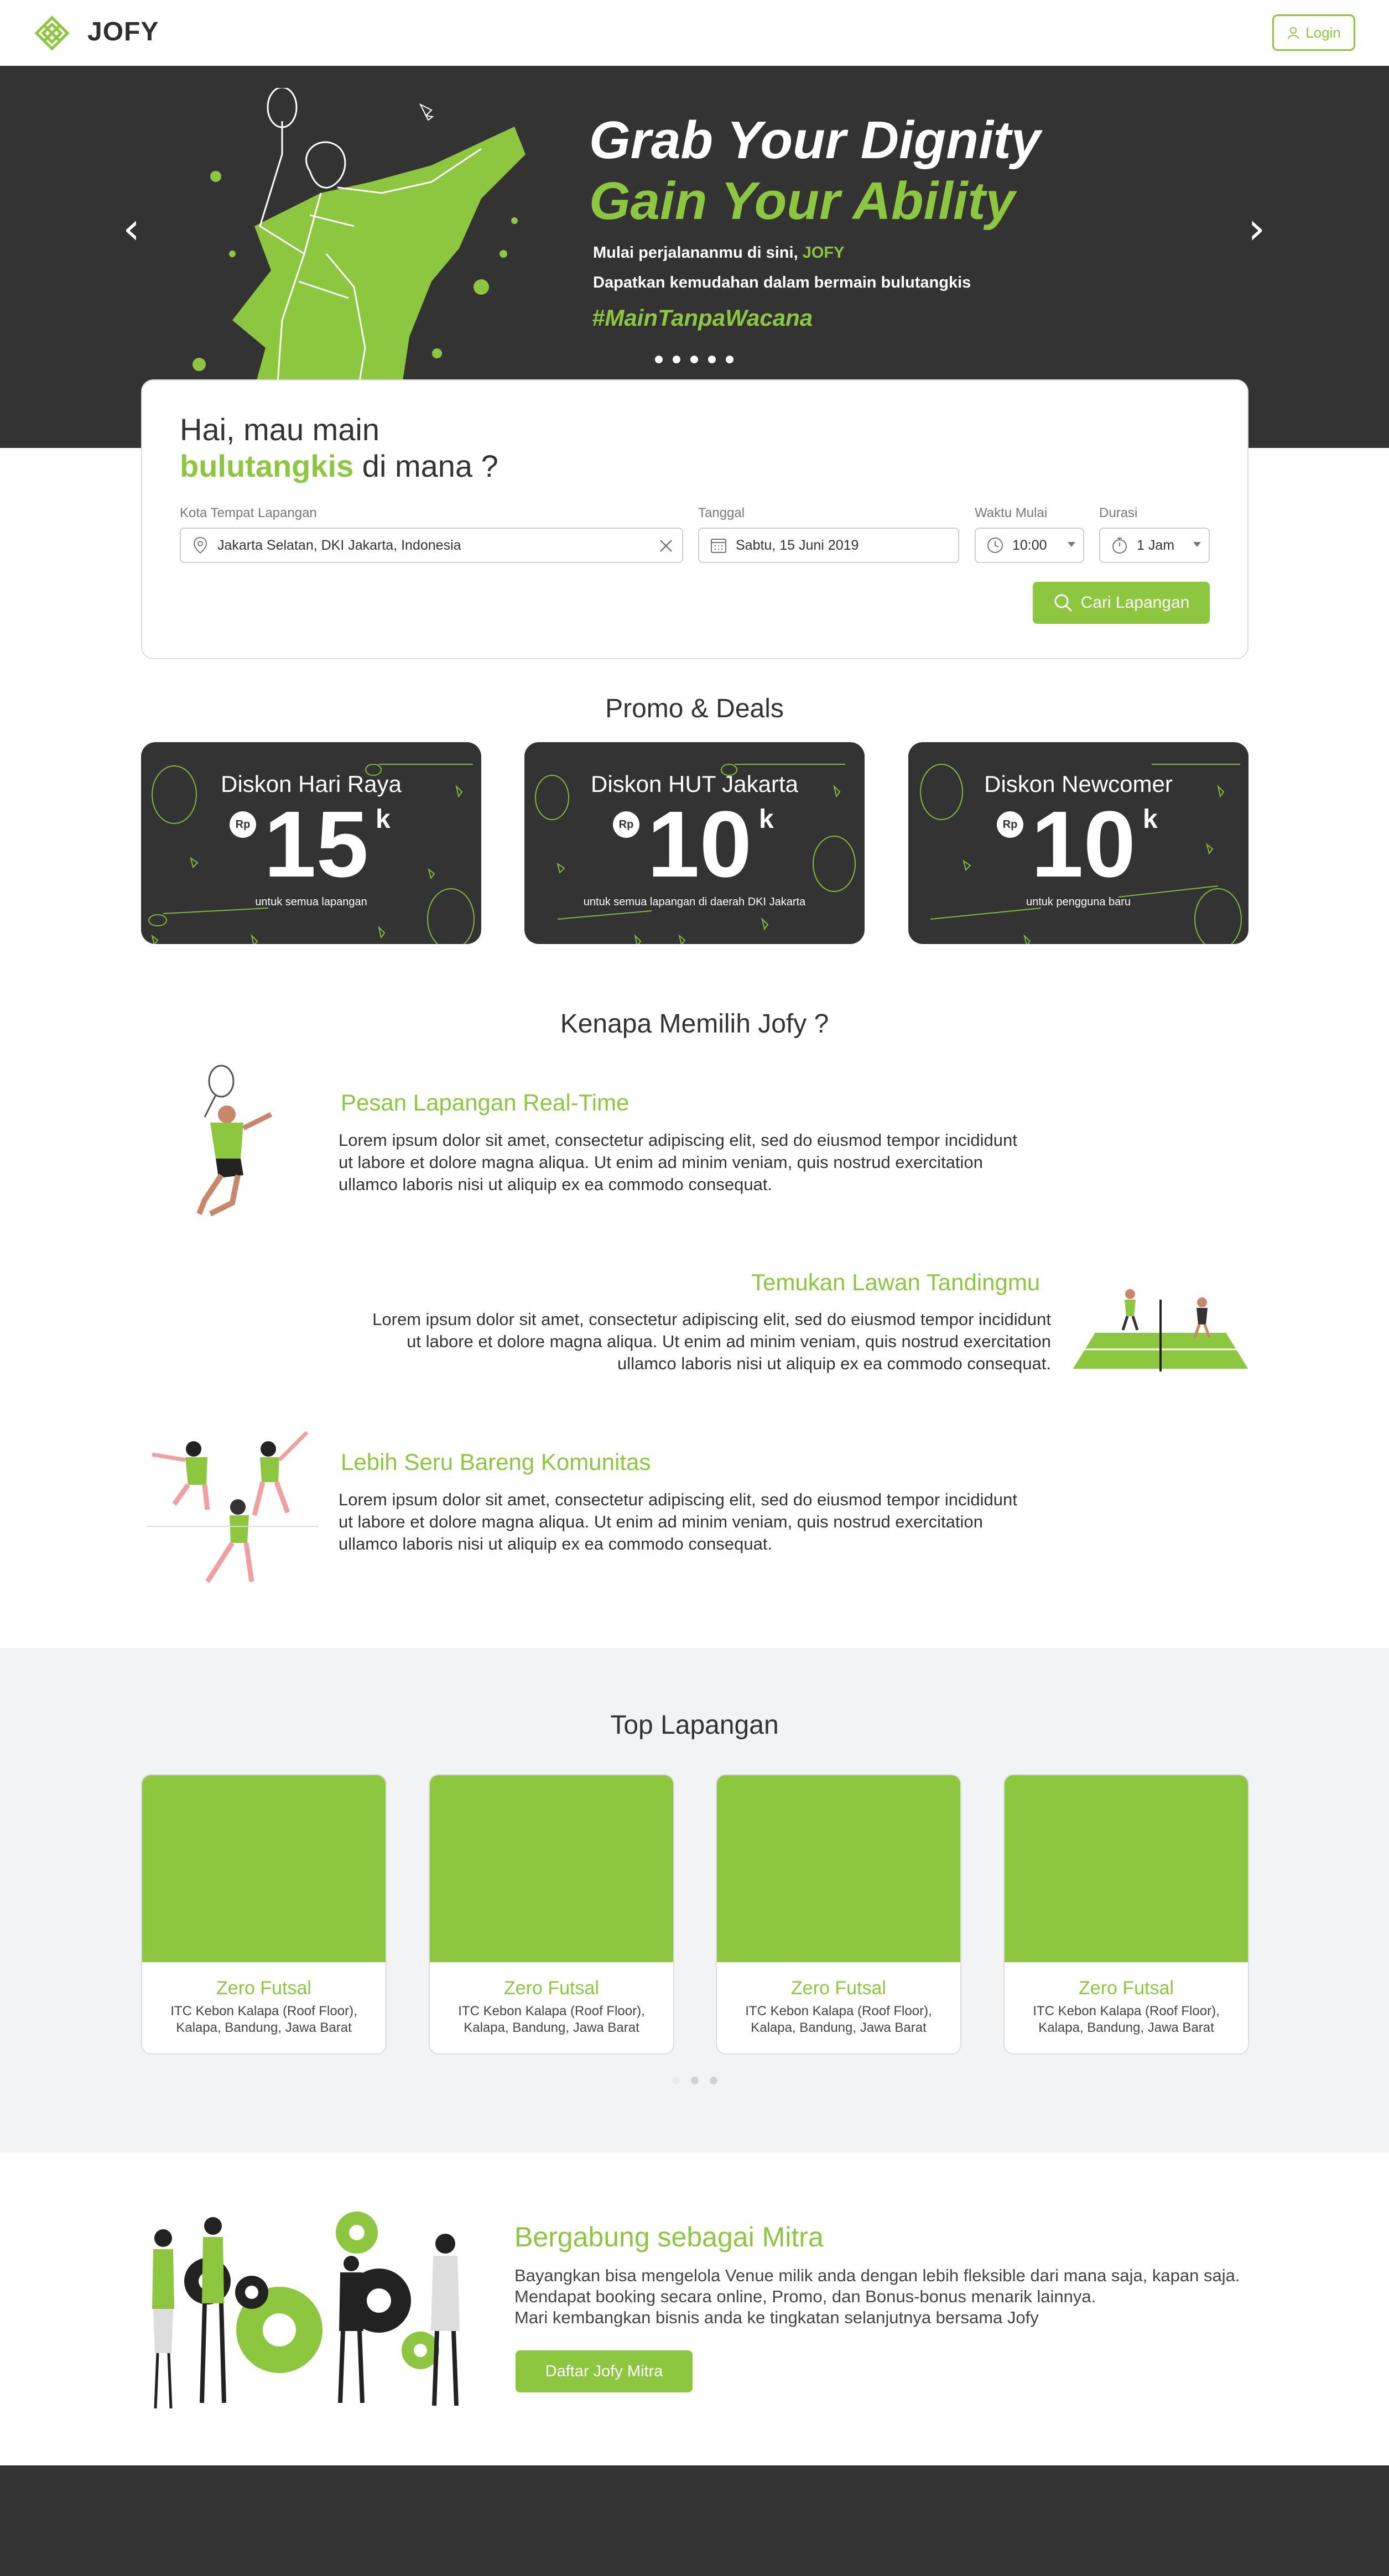  I want to click on map-pin-icon, so click(200, 545).